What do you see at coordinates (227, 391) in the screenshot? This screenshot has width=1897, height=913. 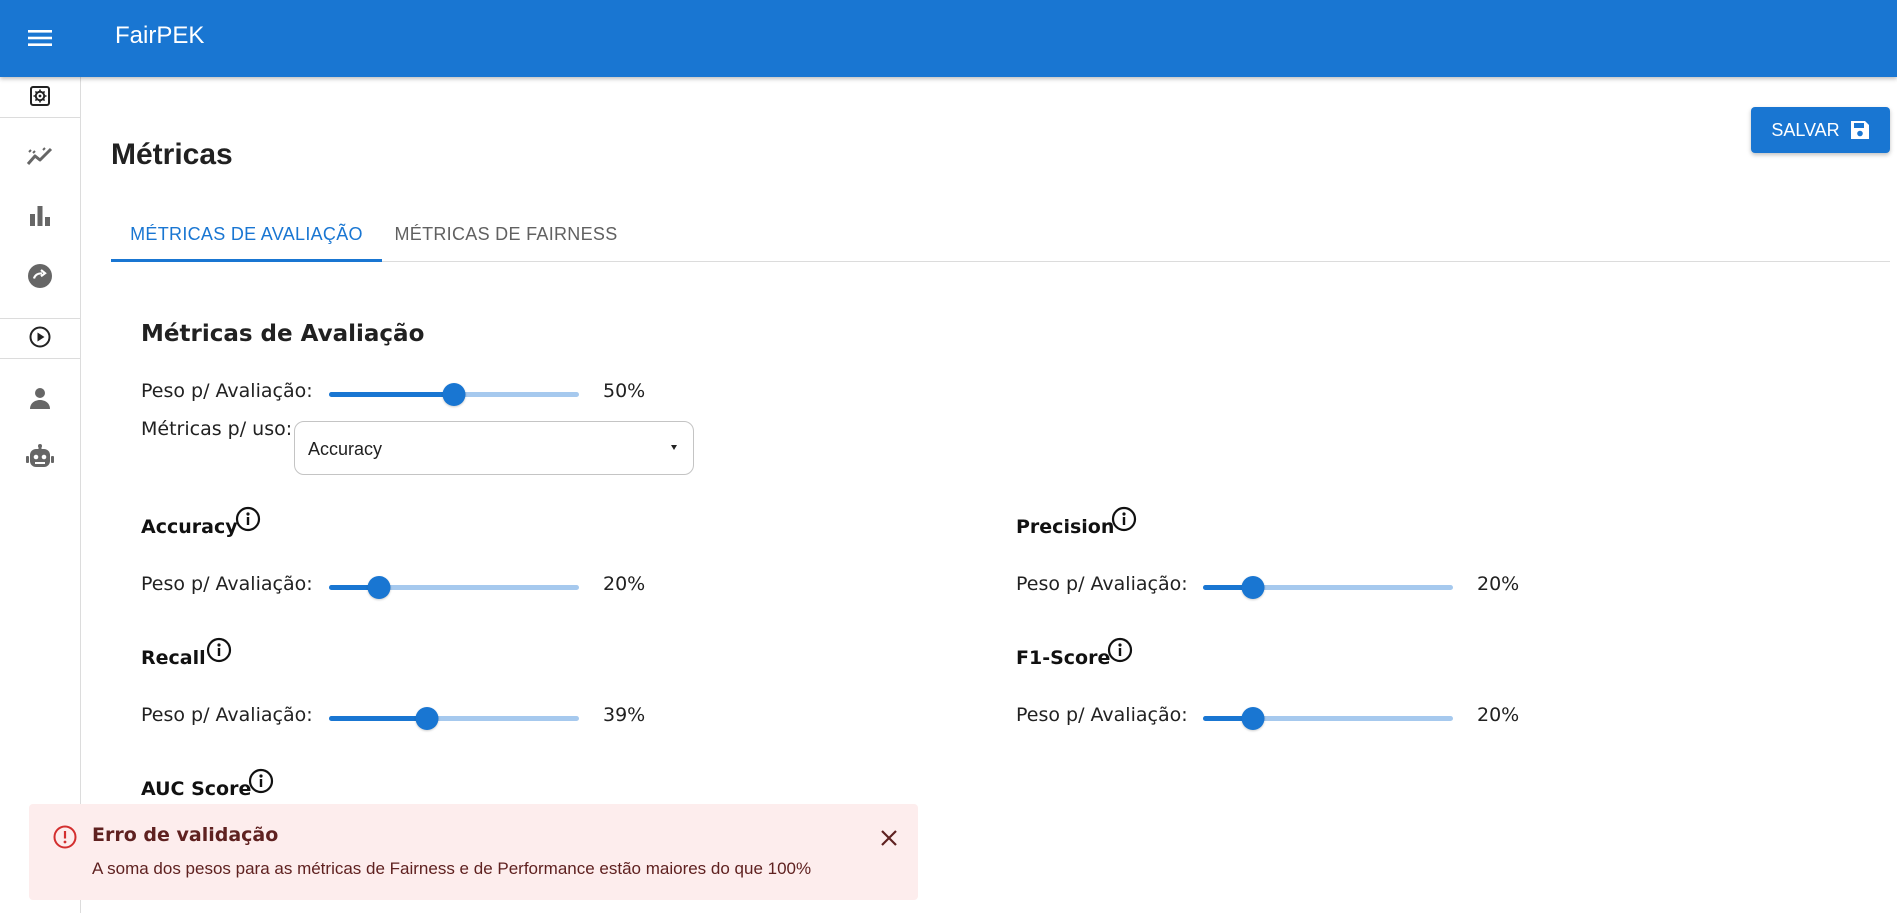 I see `evaluation-weight-label: Peso p/ Avaliação:` at bounding box center [227, 391].